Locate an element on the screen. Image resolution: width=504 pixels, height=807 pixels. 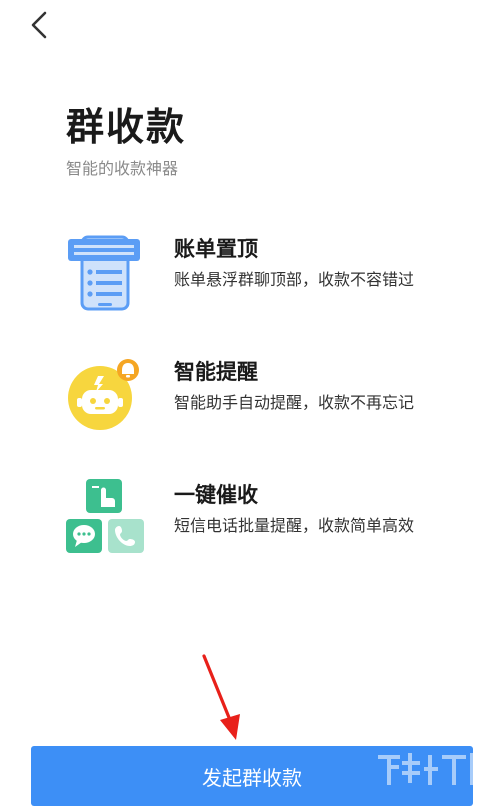
feature-pinned-bill: 账单置顶 账单悬浮群聊顶部，收款不容错过 is located at coordinates (252, 283).